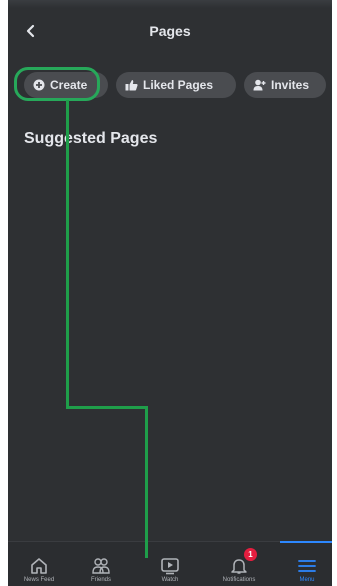 Image resolution: width=337 pixels, height=586 pixels. Describe the element at coordinates (39, 580) in the screenshot. I see `tab-news-feed-label: News Feed` at that location.